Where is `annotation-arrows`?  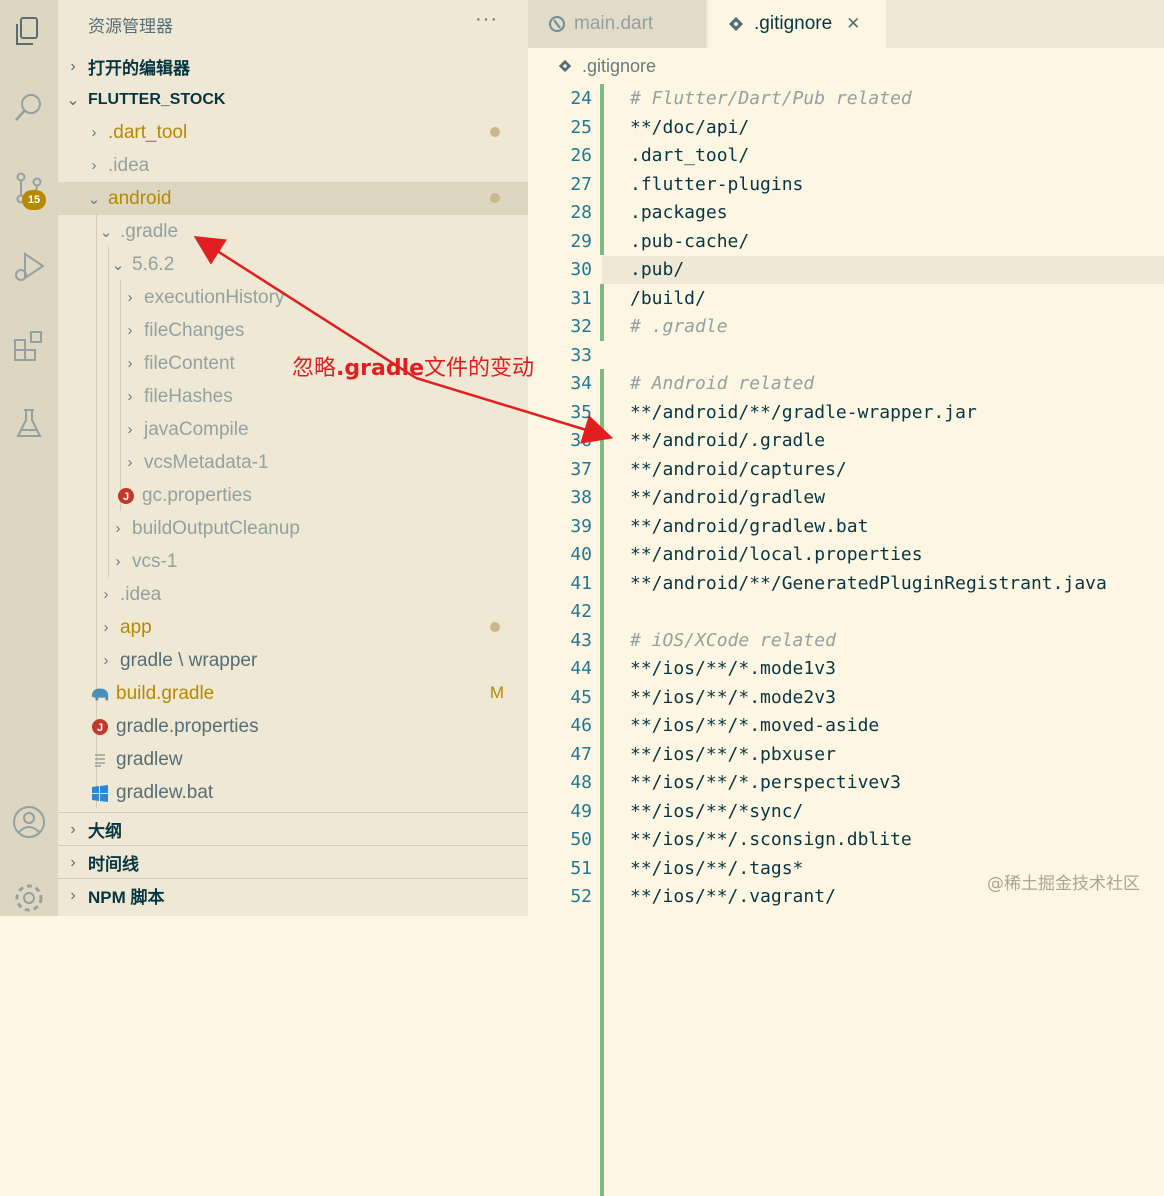
annotation-arrows is located at coordinates (403, 339).